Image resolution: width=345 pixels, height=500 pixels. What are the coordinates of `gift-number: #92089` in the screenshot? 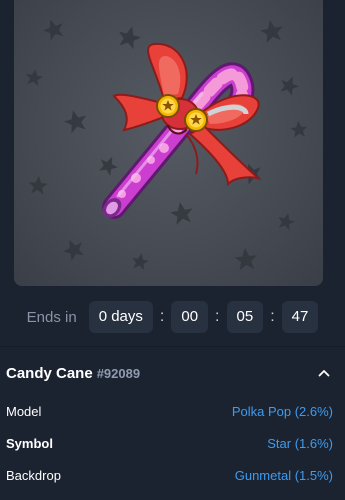 It's located at (118, 373).